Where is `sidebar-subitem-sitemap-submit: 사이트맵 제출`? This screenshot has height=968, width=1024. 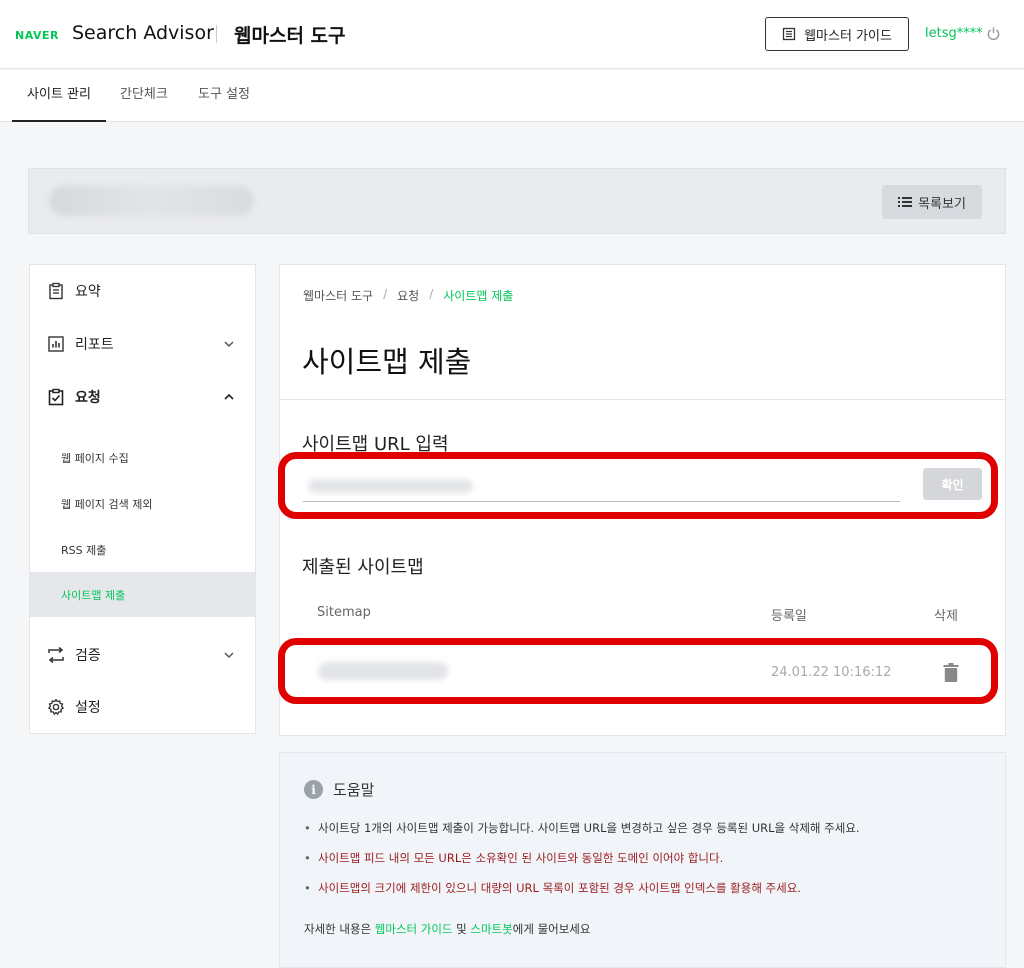 sidebar-subitem-sitemap-submit: 사이트맵 제출 is located at coordinates (142, 594).